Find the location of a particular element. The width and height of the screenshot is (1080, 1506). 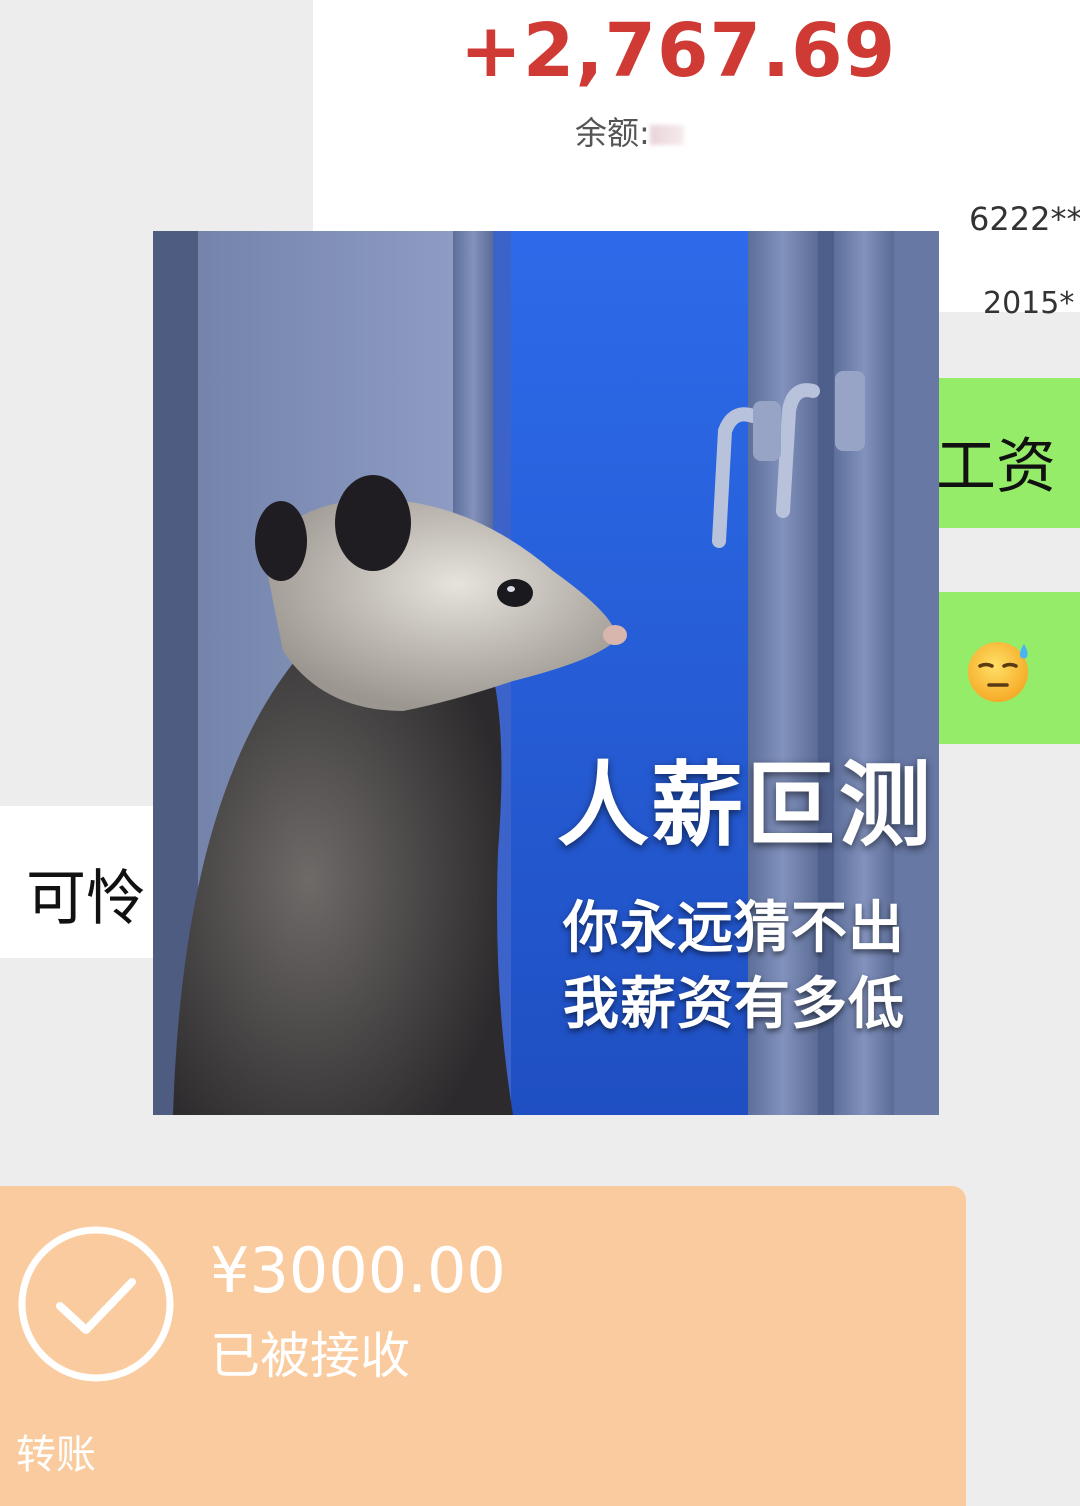

balance-row: 余额: is located at coordinates (629, 131).